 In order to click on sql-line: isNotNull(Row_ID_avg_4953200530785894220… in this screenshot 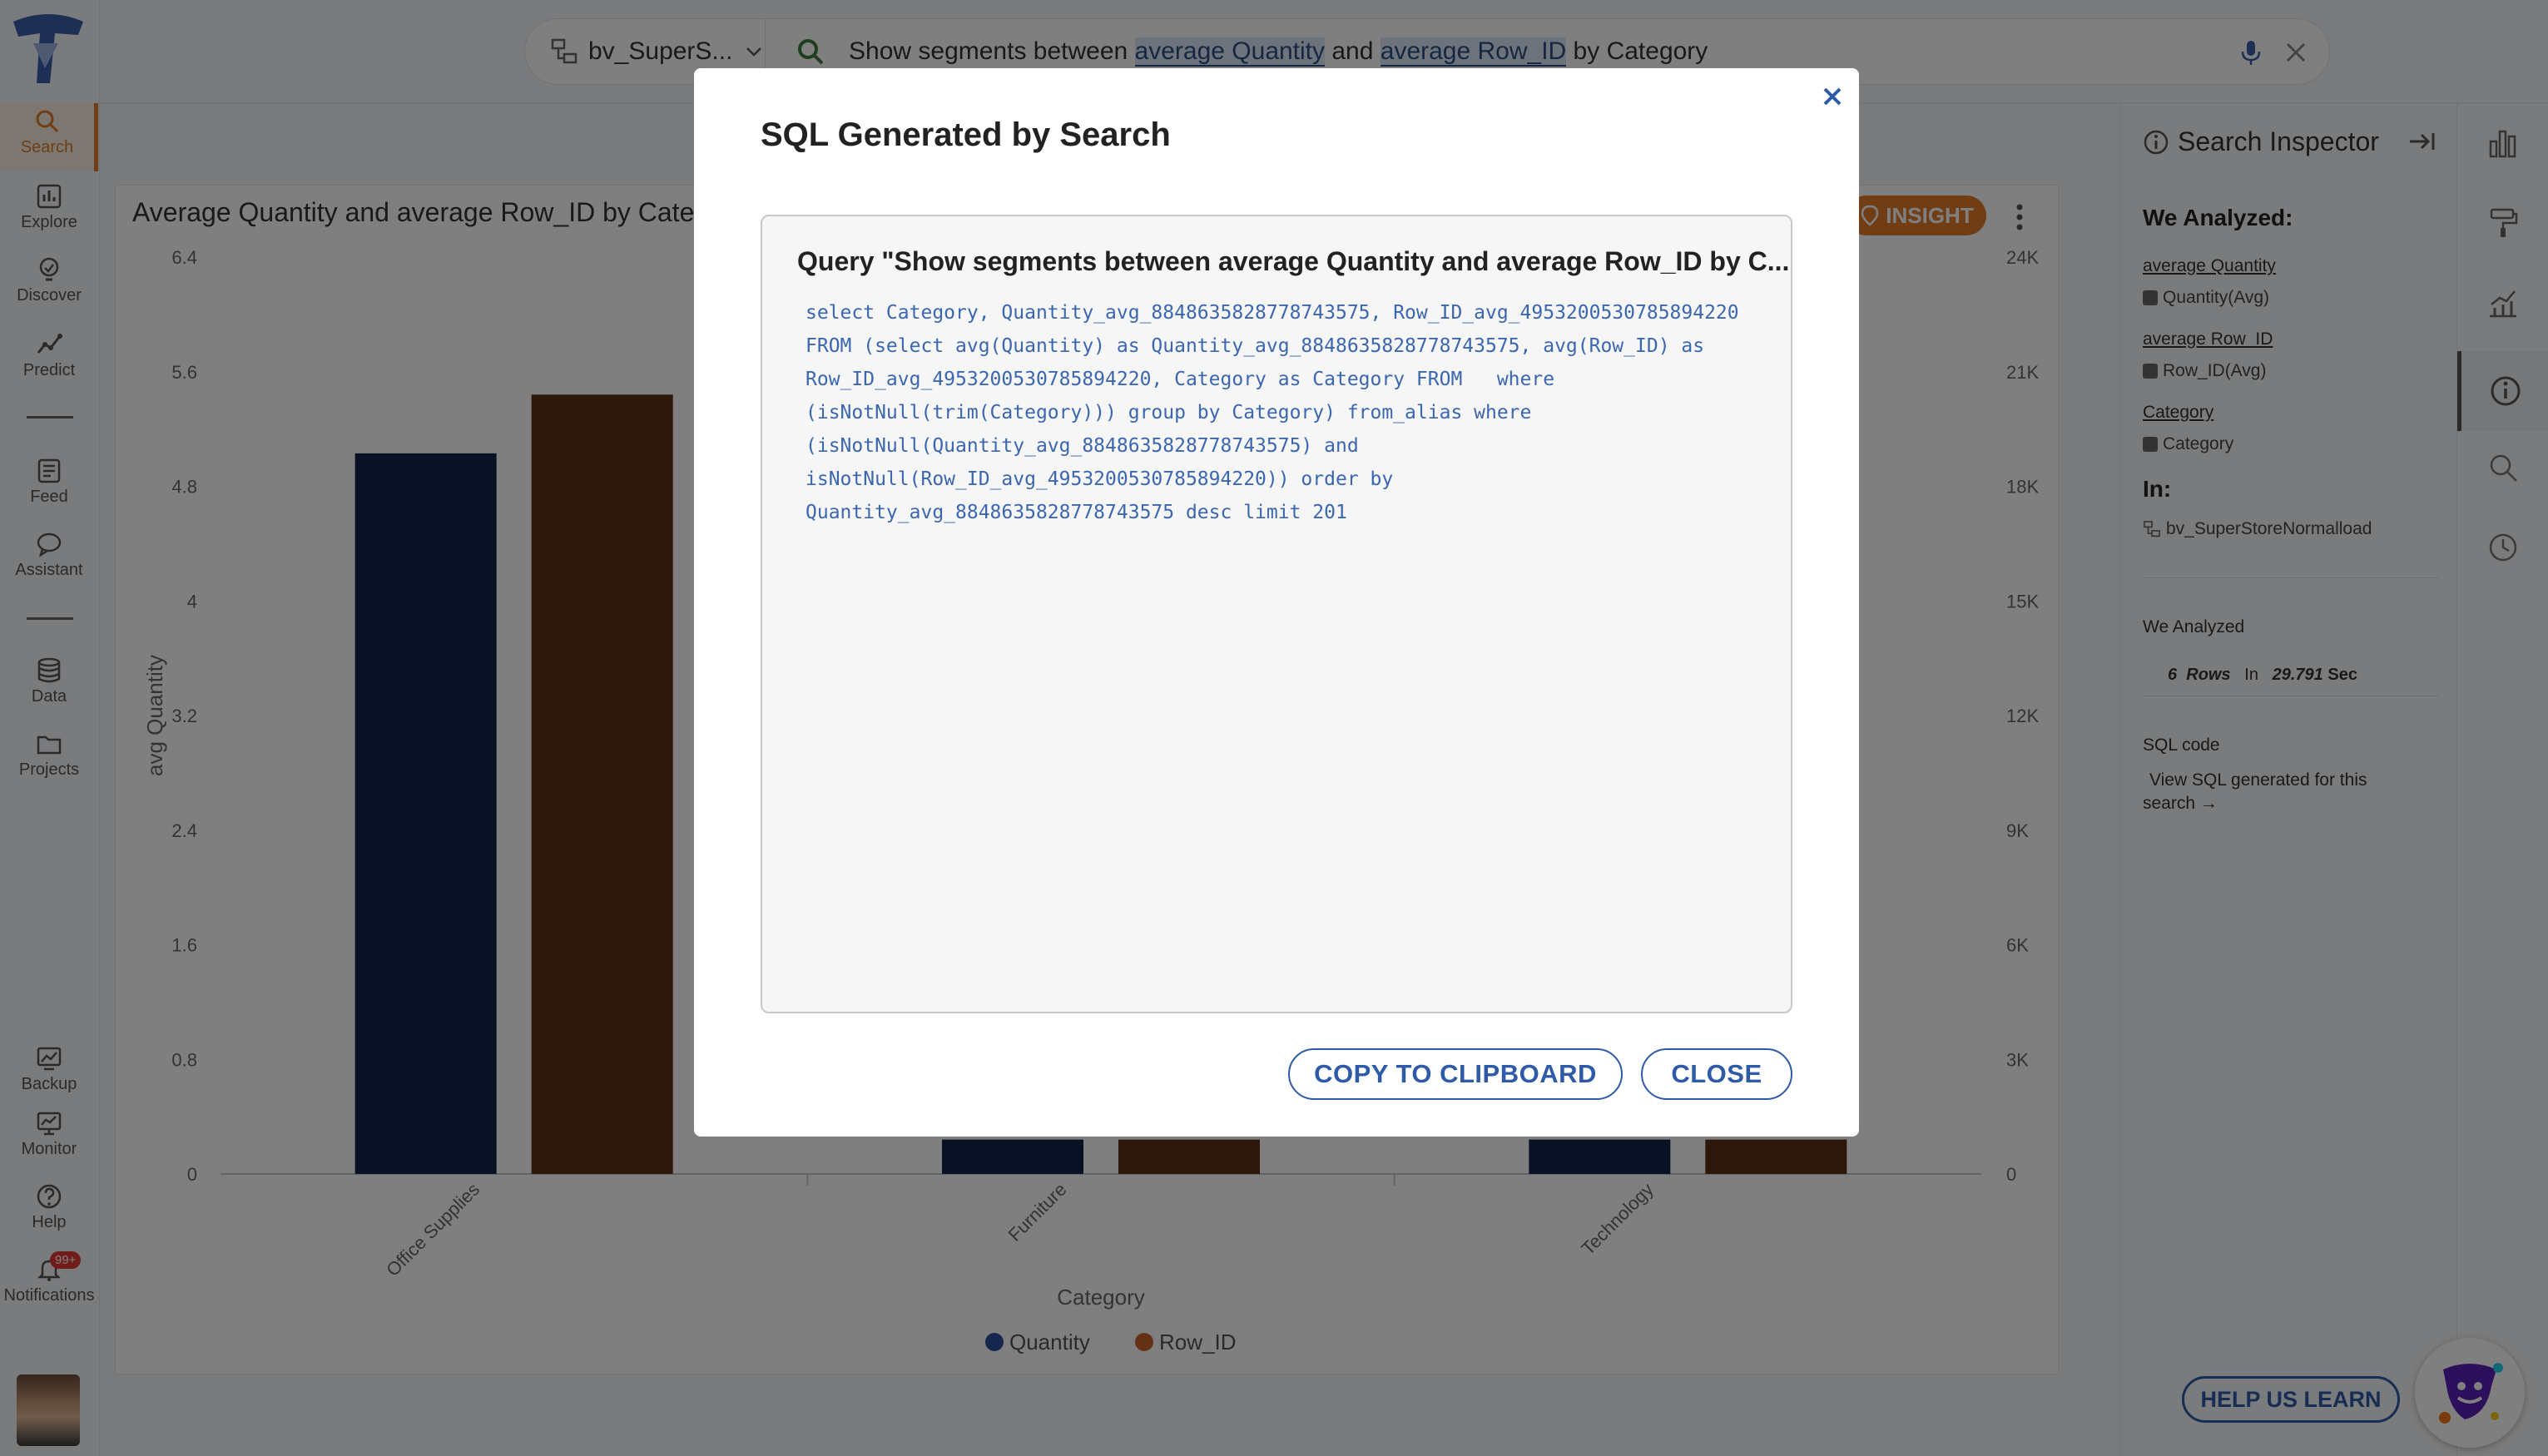, I will do `click(1100, 479)`.